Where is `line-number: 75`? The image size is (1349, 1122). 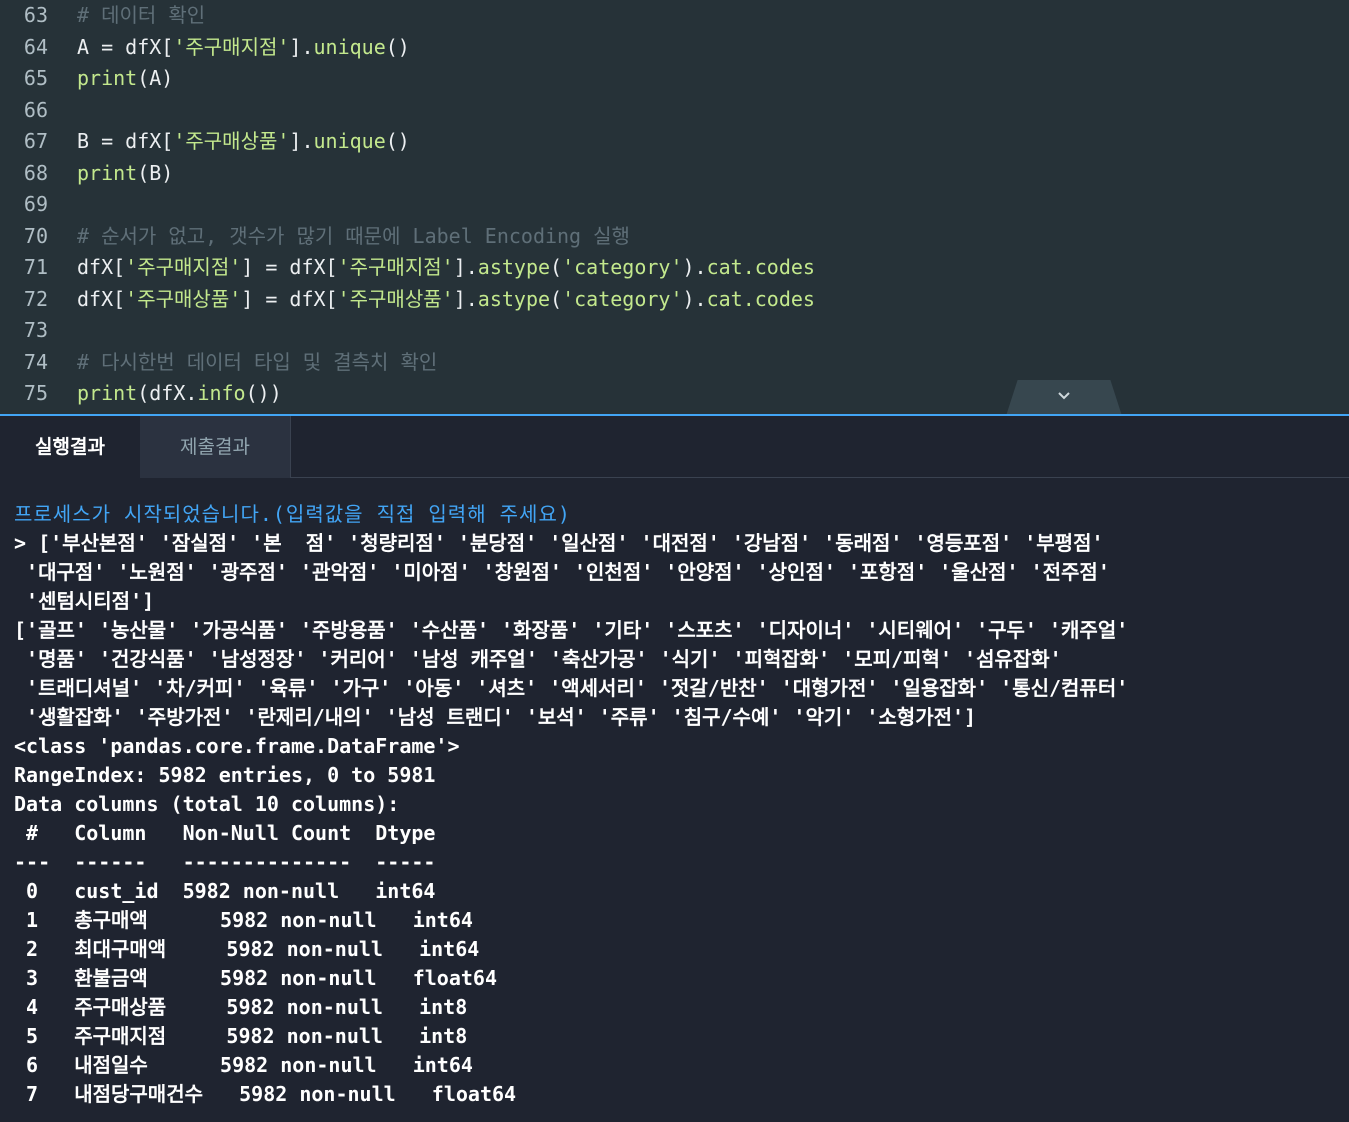 line-number: 75 is located at coordinates (35, 393).